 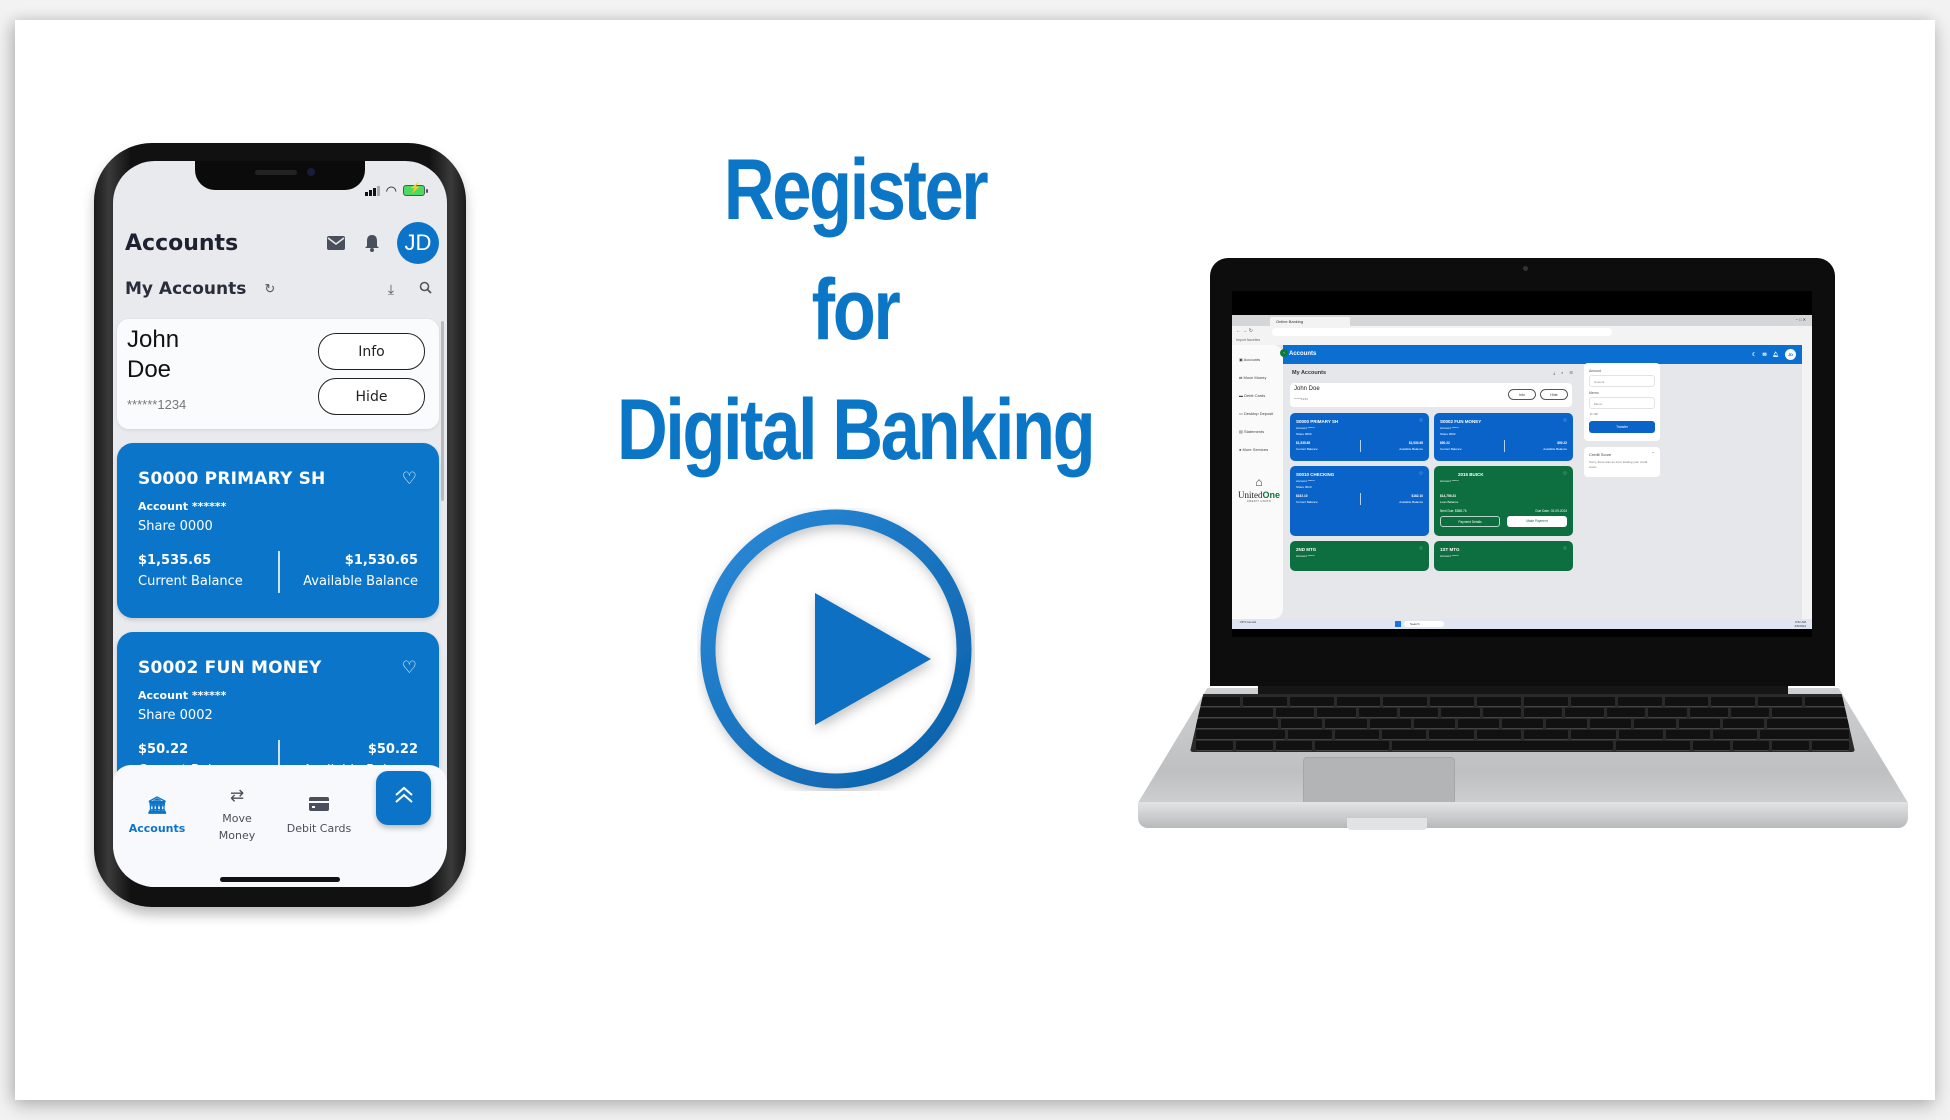 What do you see at coordinates (1522, 723) in the screenshot?
I see `keyboard` at bounding box center [1522, 723].